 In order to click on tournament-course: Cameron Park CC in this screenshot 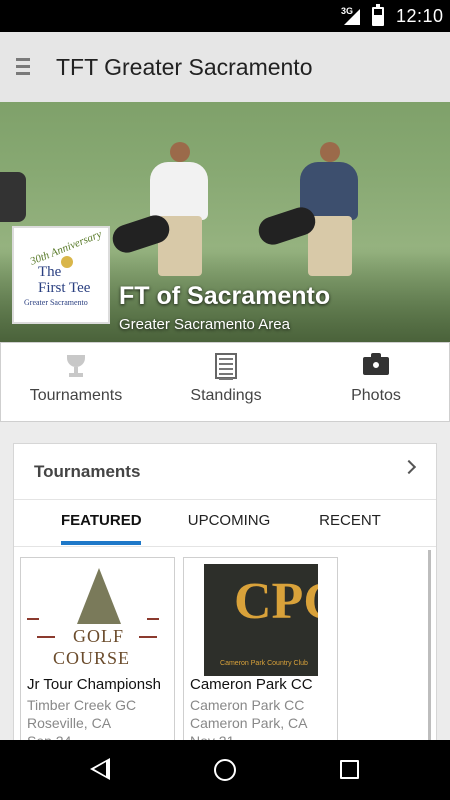, I will do `click(247, 705)`.